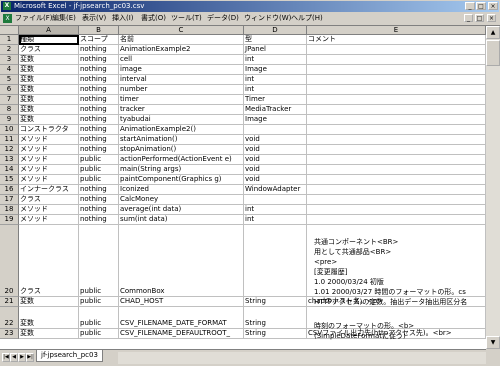 This screenshot has width=500, height=366. I want to click on maximize-button: □, so click(481, 6).